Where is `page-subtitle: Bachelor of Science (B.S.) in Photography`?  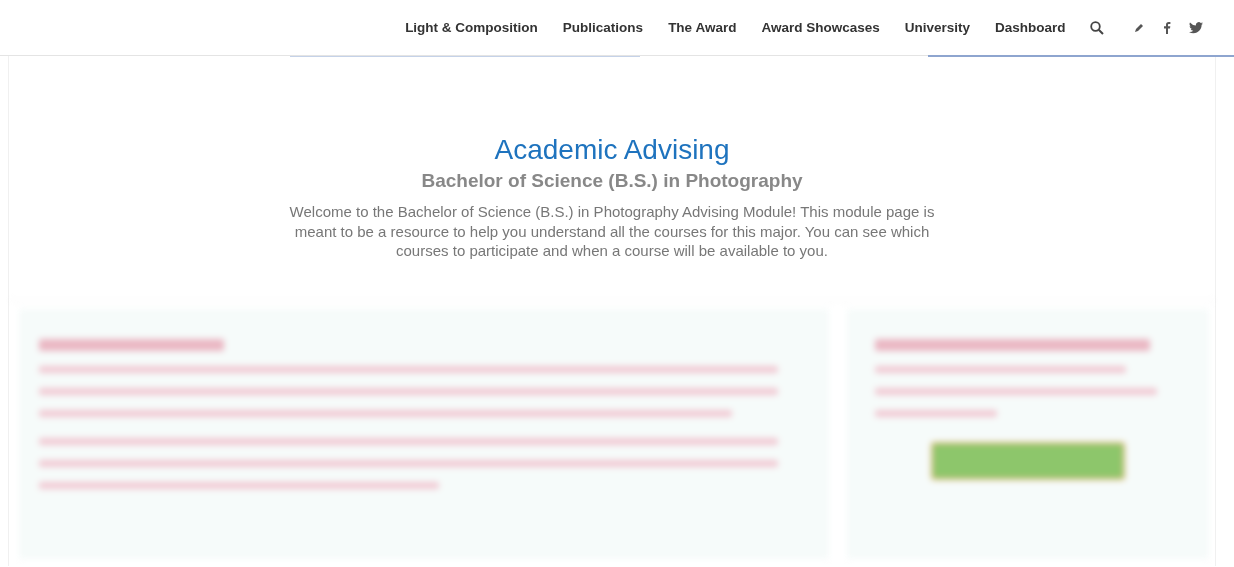
page-subtitle: Bachelor of Science (B.S.) in Photography is located at coordinates (612, 181).